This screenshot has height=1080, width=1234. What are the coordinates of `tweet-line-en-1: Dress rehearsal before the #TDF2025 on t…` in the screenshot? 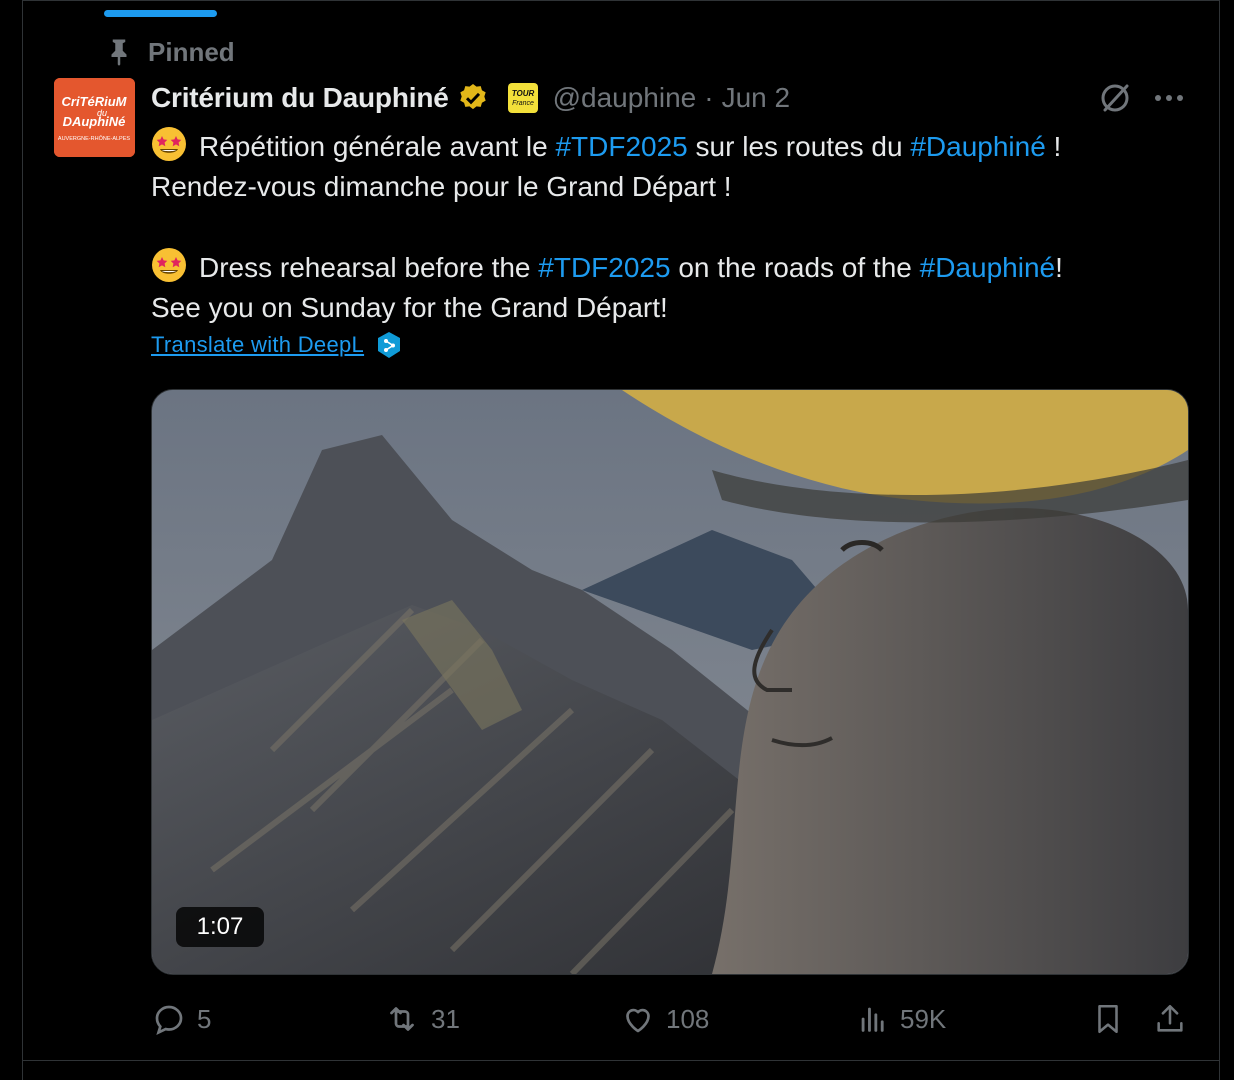 It's located at (671, 267).